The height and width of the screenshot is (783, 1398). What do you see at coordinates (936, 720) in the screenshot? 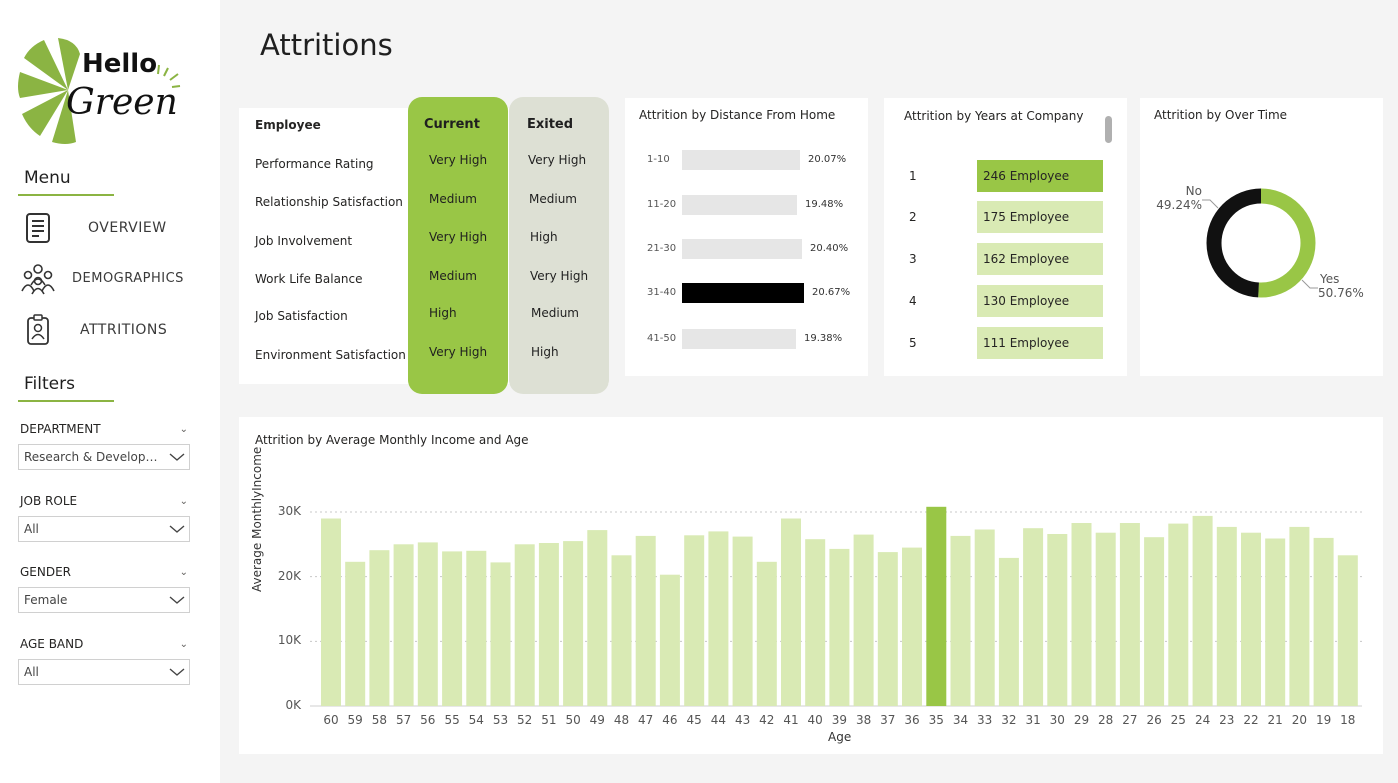
I see `x-tick-label: 35` at bounding box center [936, 720].